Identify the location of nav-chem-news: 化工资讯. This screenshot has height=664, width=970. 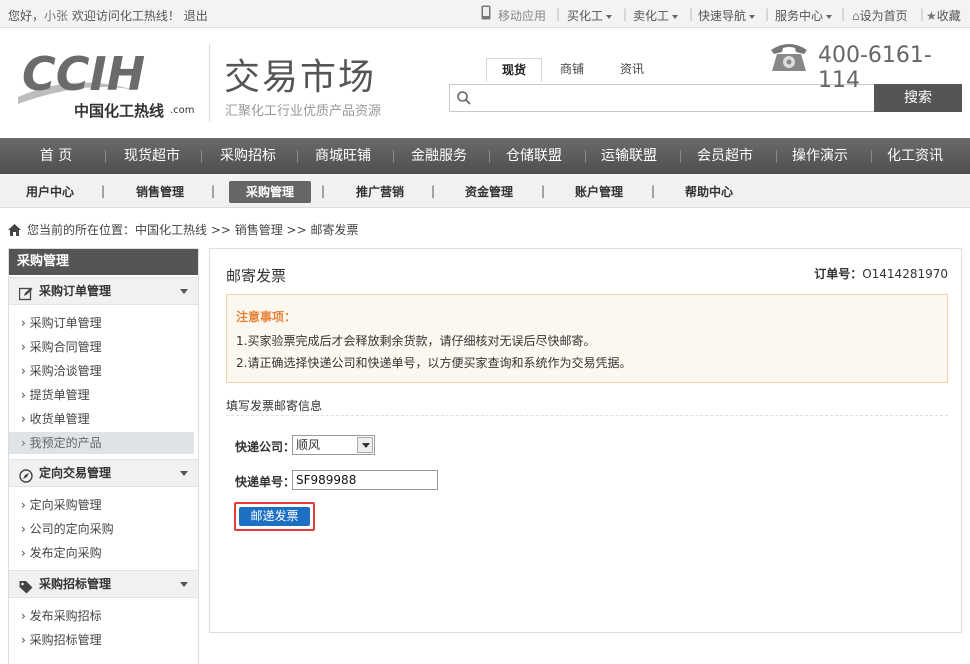
(915, 156).